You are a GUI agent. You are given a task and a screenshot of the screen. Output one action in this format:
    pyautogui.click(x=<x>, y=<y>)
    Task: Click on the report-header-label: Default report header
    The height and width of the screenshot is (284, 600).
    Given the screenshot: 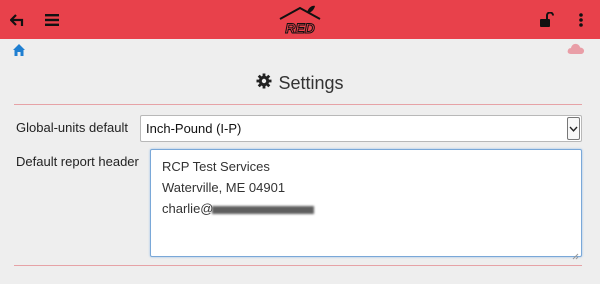 What is the action you would take?
    pyautogui.click(x=77, y=161)
    